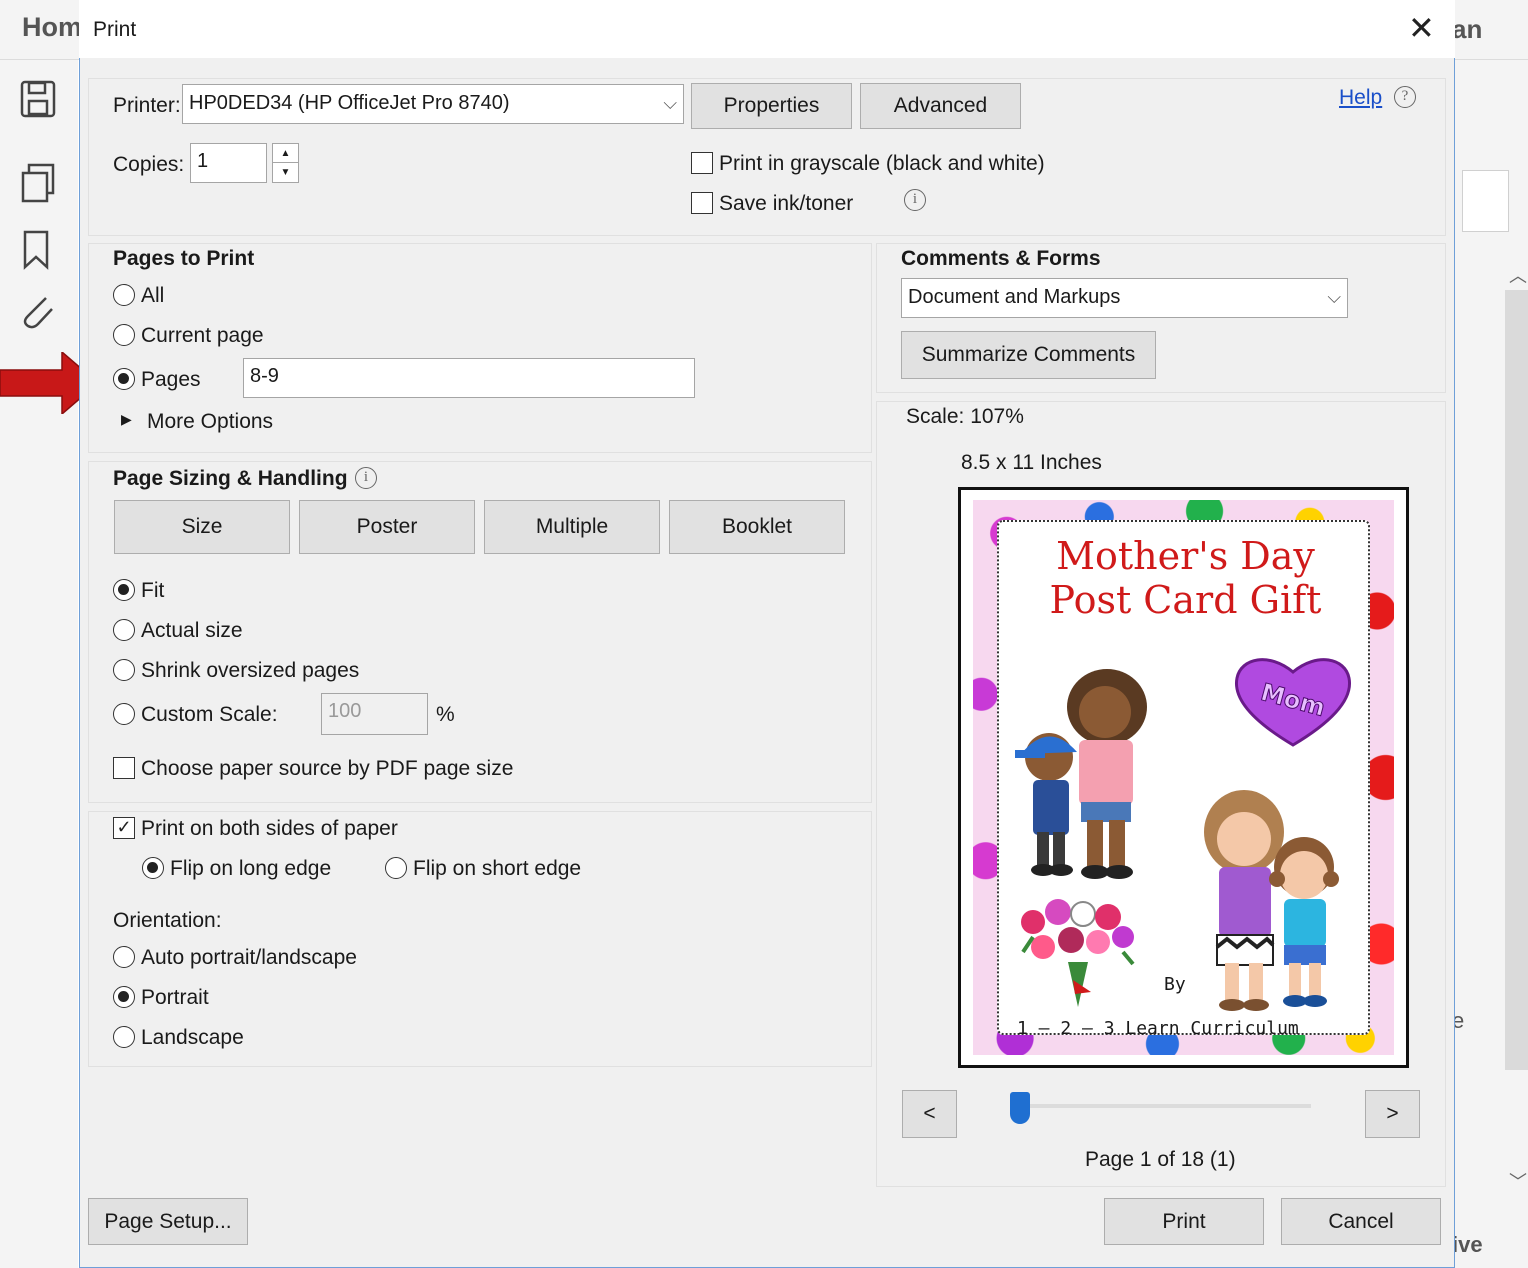 The height and width of the screenshot is (1268, 1528). What do you see at coordinates (192, 1037) in the screenshot?
I see `radio-landscape-label: Landscape` at bounding box center [192, 1037].